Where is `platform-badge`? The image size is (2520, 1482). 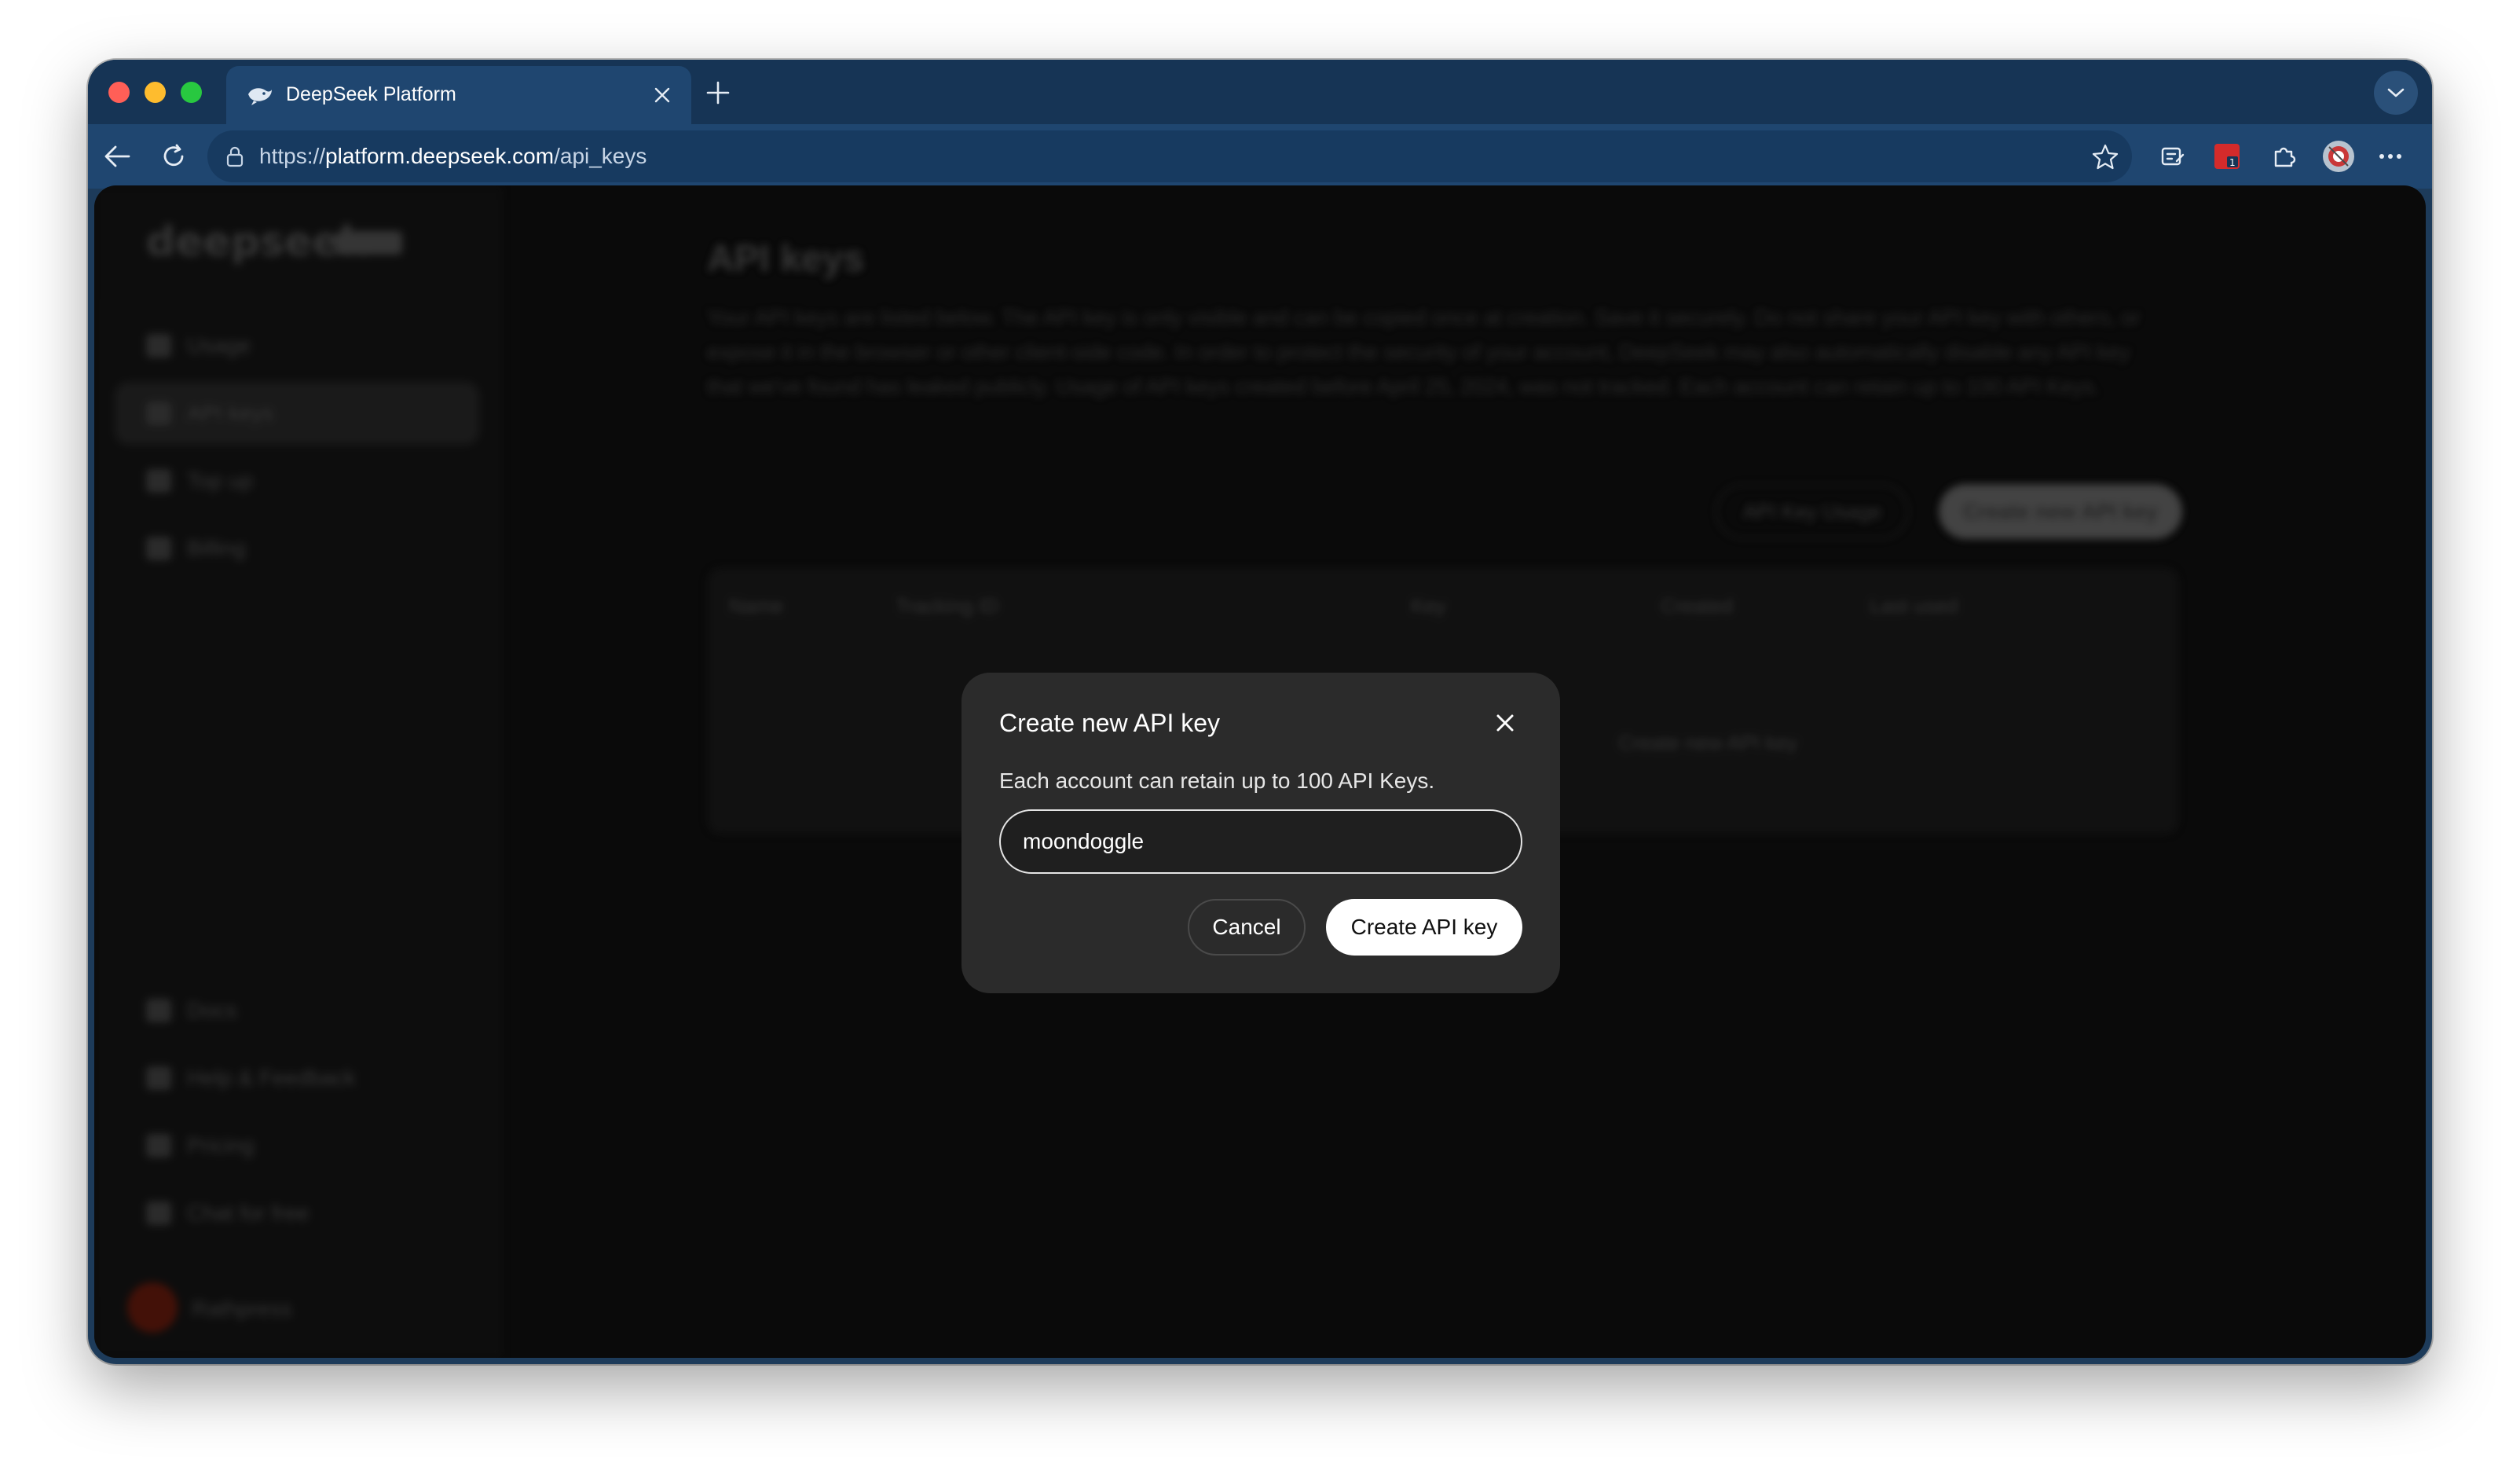
platform-badge is located at coordinates (369, 243).